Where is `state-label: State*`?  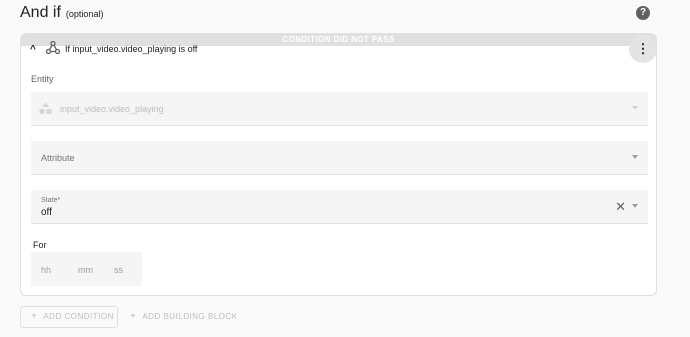 state-label: State* is located at coordinates (51, 200).